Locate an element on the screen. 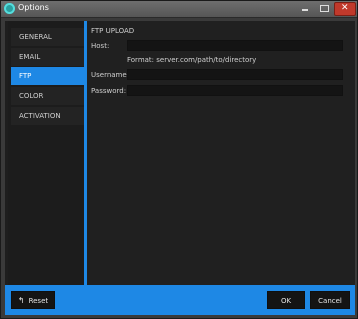 This screenshot has height=319, width=358. sidebar-item-general: GENERAL is located at coordinates (47, 37).